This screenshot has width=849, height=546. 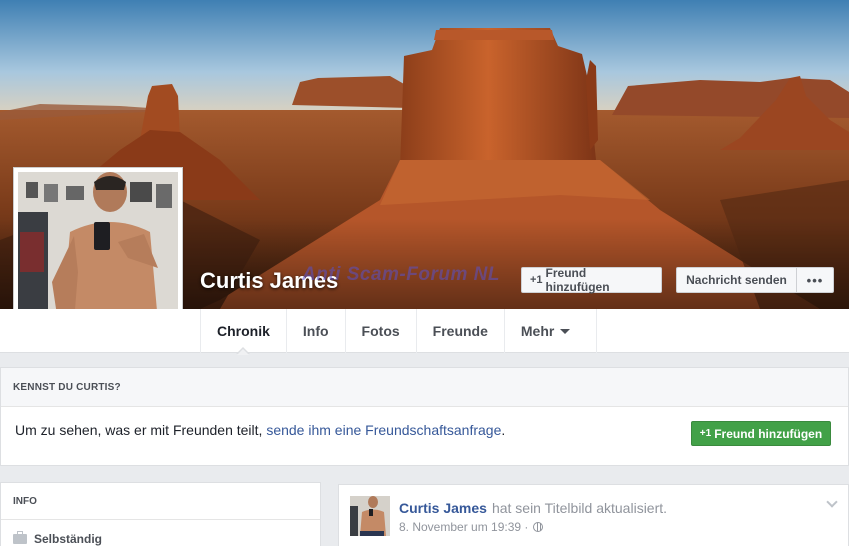 I want to click on tab-label: Fotos, so click(x=380, y=331).